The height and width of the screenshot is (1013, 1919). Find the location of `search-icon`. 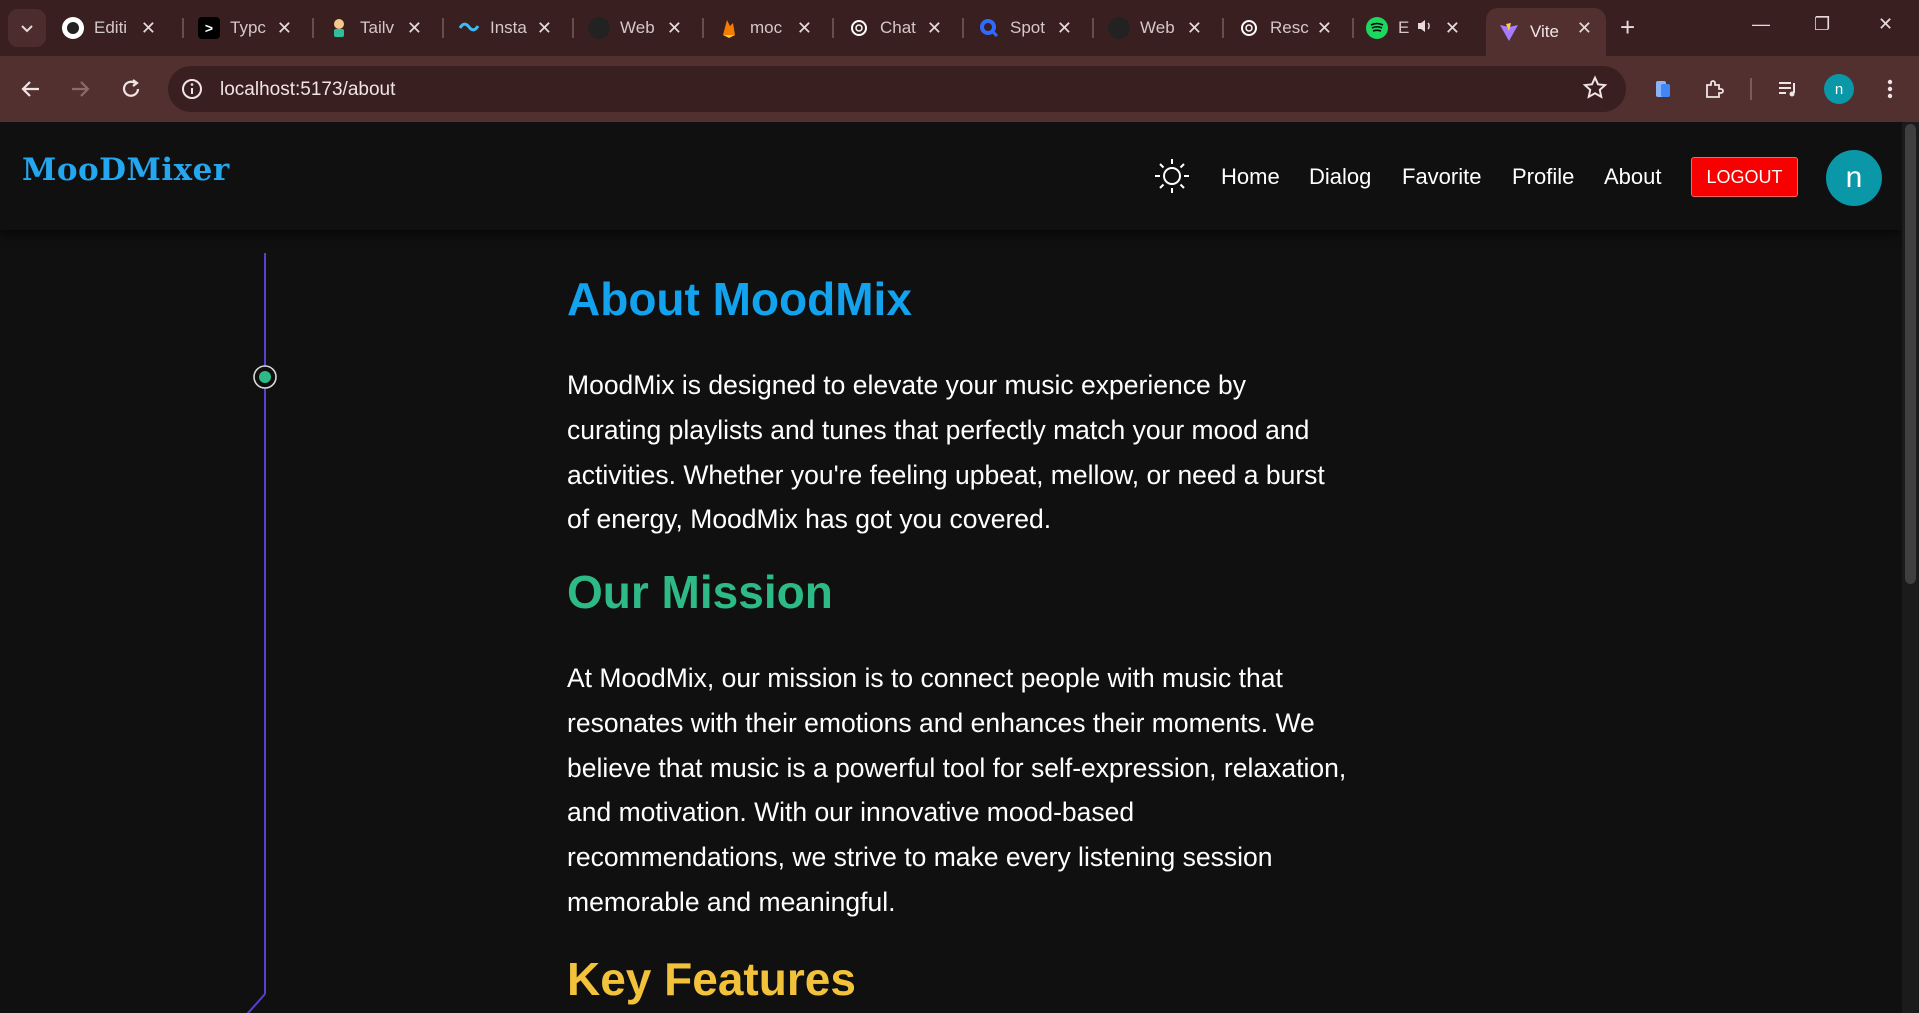

search-icon is located at coordinates (989, 28).